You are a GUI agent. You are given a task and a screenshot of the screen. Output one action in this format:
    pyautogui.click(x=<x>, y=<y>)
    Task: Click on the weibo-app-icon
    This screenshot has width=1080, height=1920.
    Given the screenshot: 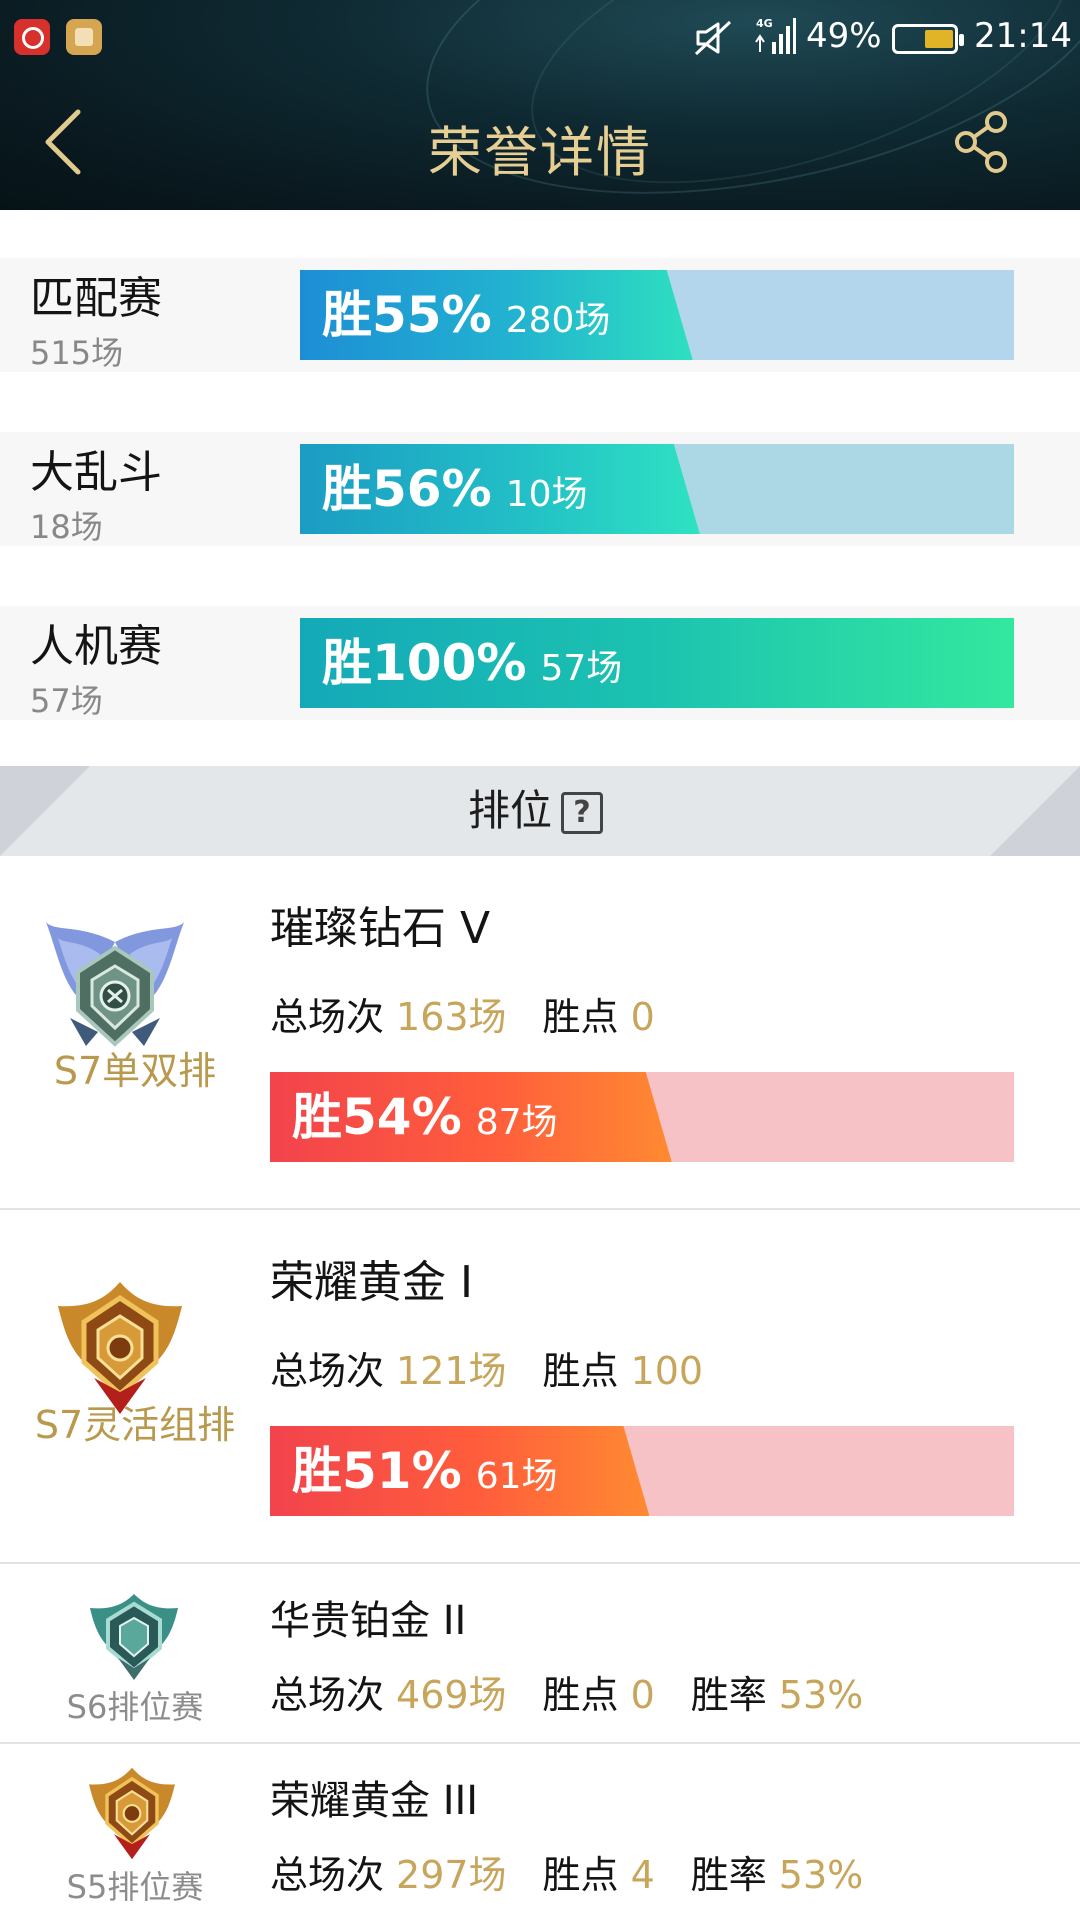 What is the action you would take?
    pyautogui.click(x=32, y=37)
    